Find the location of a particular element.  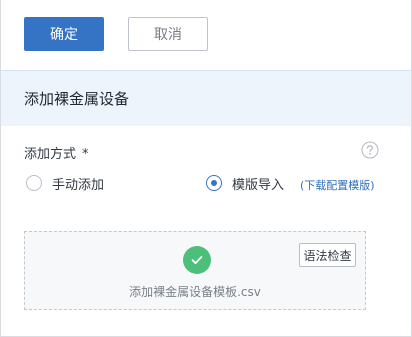

radio-template-circle is located at coordinates (214, 183).